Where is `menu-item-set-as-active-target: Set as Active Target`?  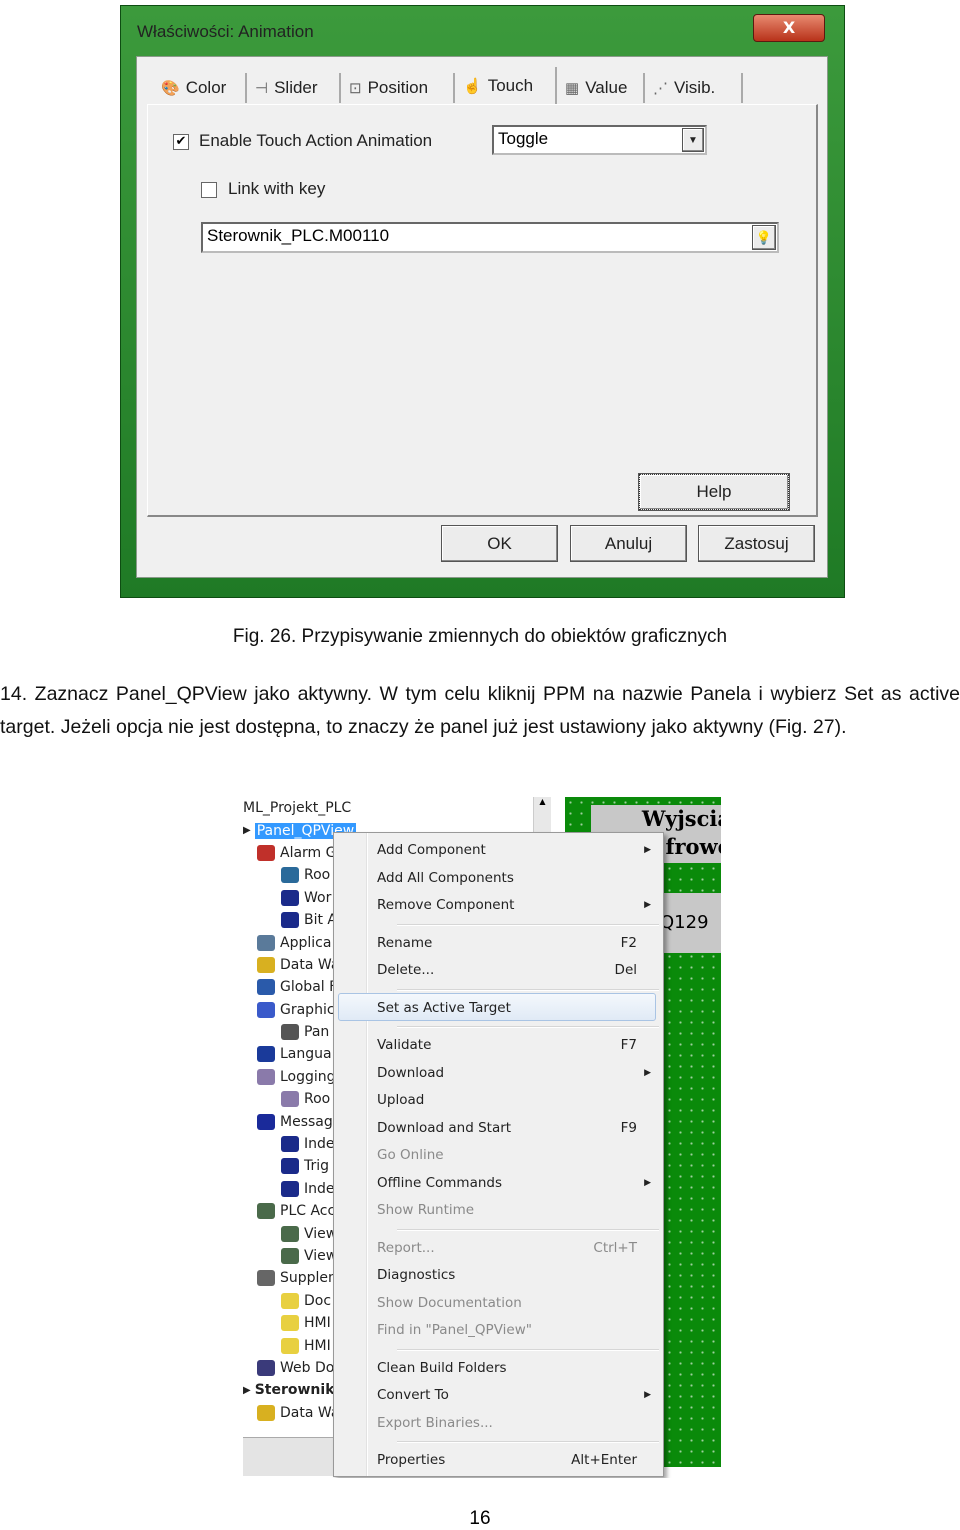 menu-item-set-as-active-target: Set as Active Target is located at coordinates (498, 1006).